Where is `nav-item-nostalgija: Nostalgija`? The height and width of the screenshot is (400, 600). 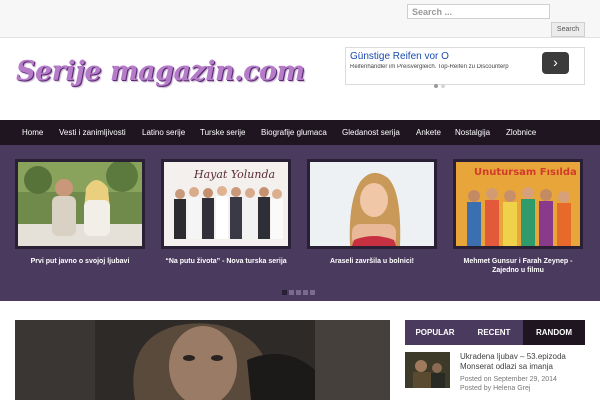
nav-item-nostalgija: Nostalgija is located at coordinates (472, 132).